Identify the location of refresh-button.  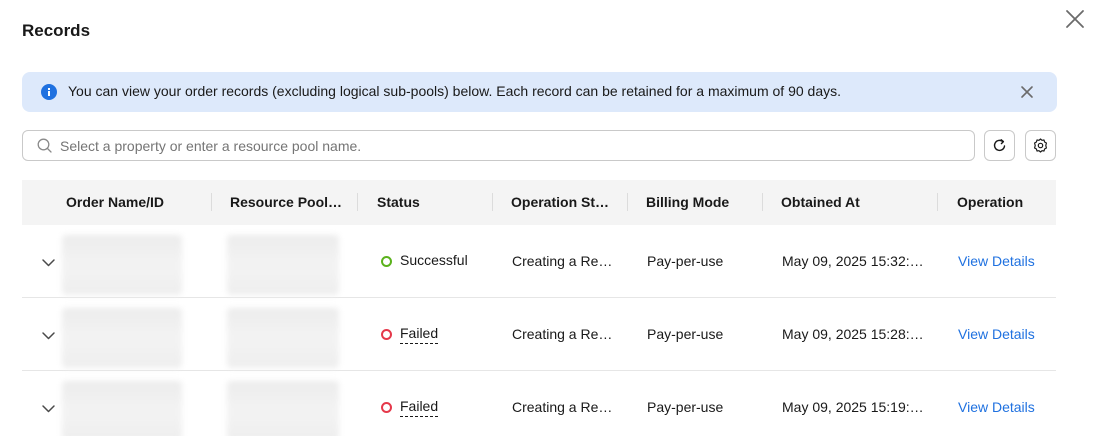
(999, 145).